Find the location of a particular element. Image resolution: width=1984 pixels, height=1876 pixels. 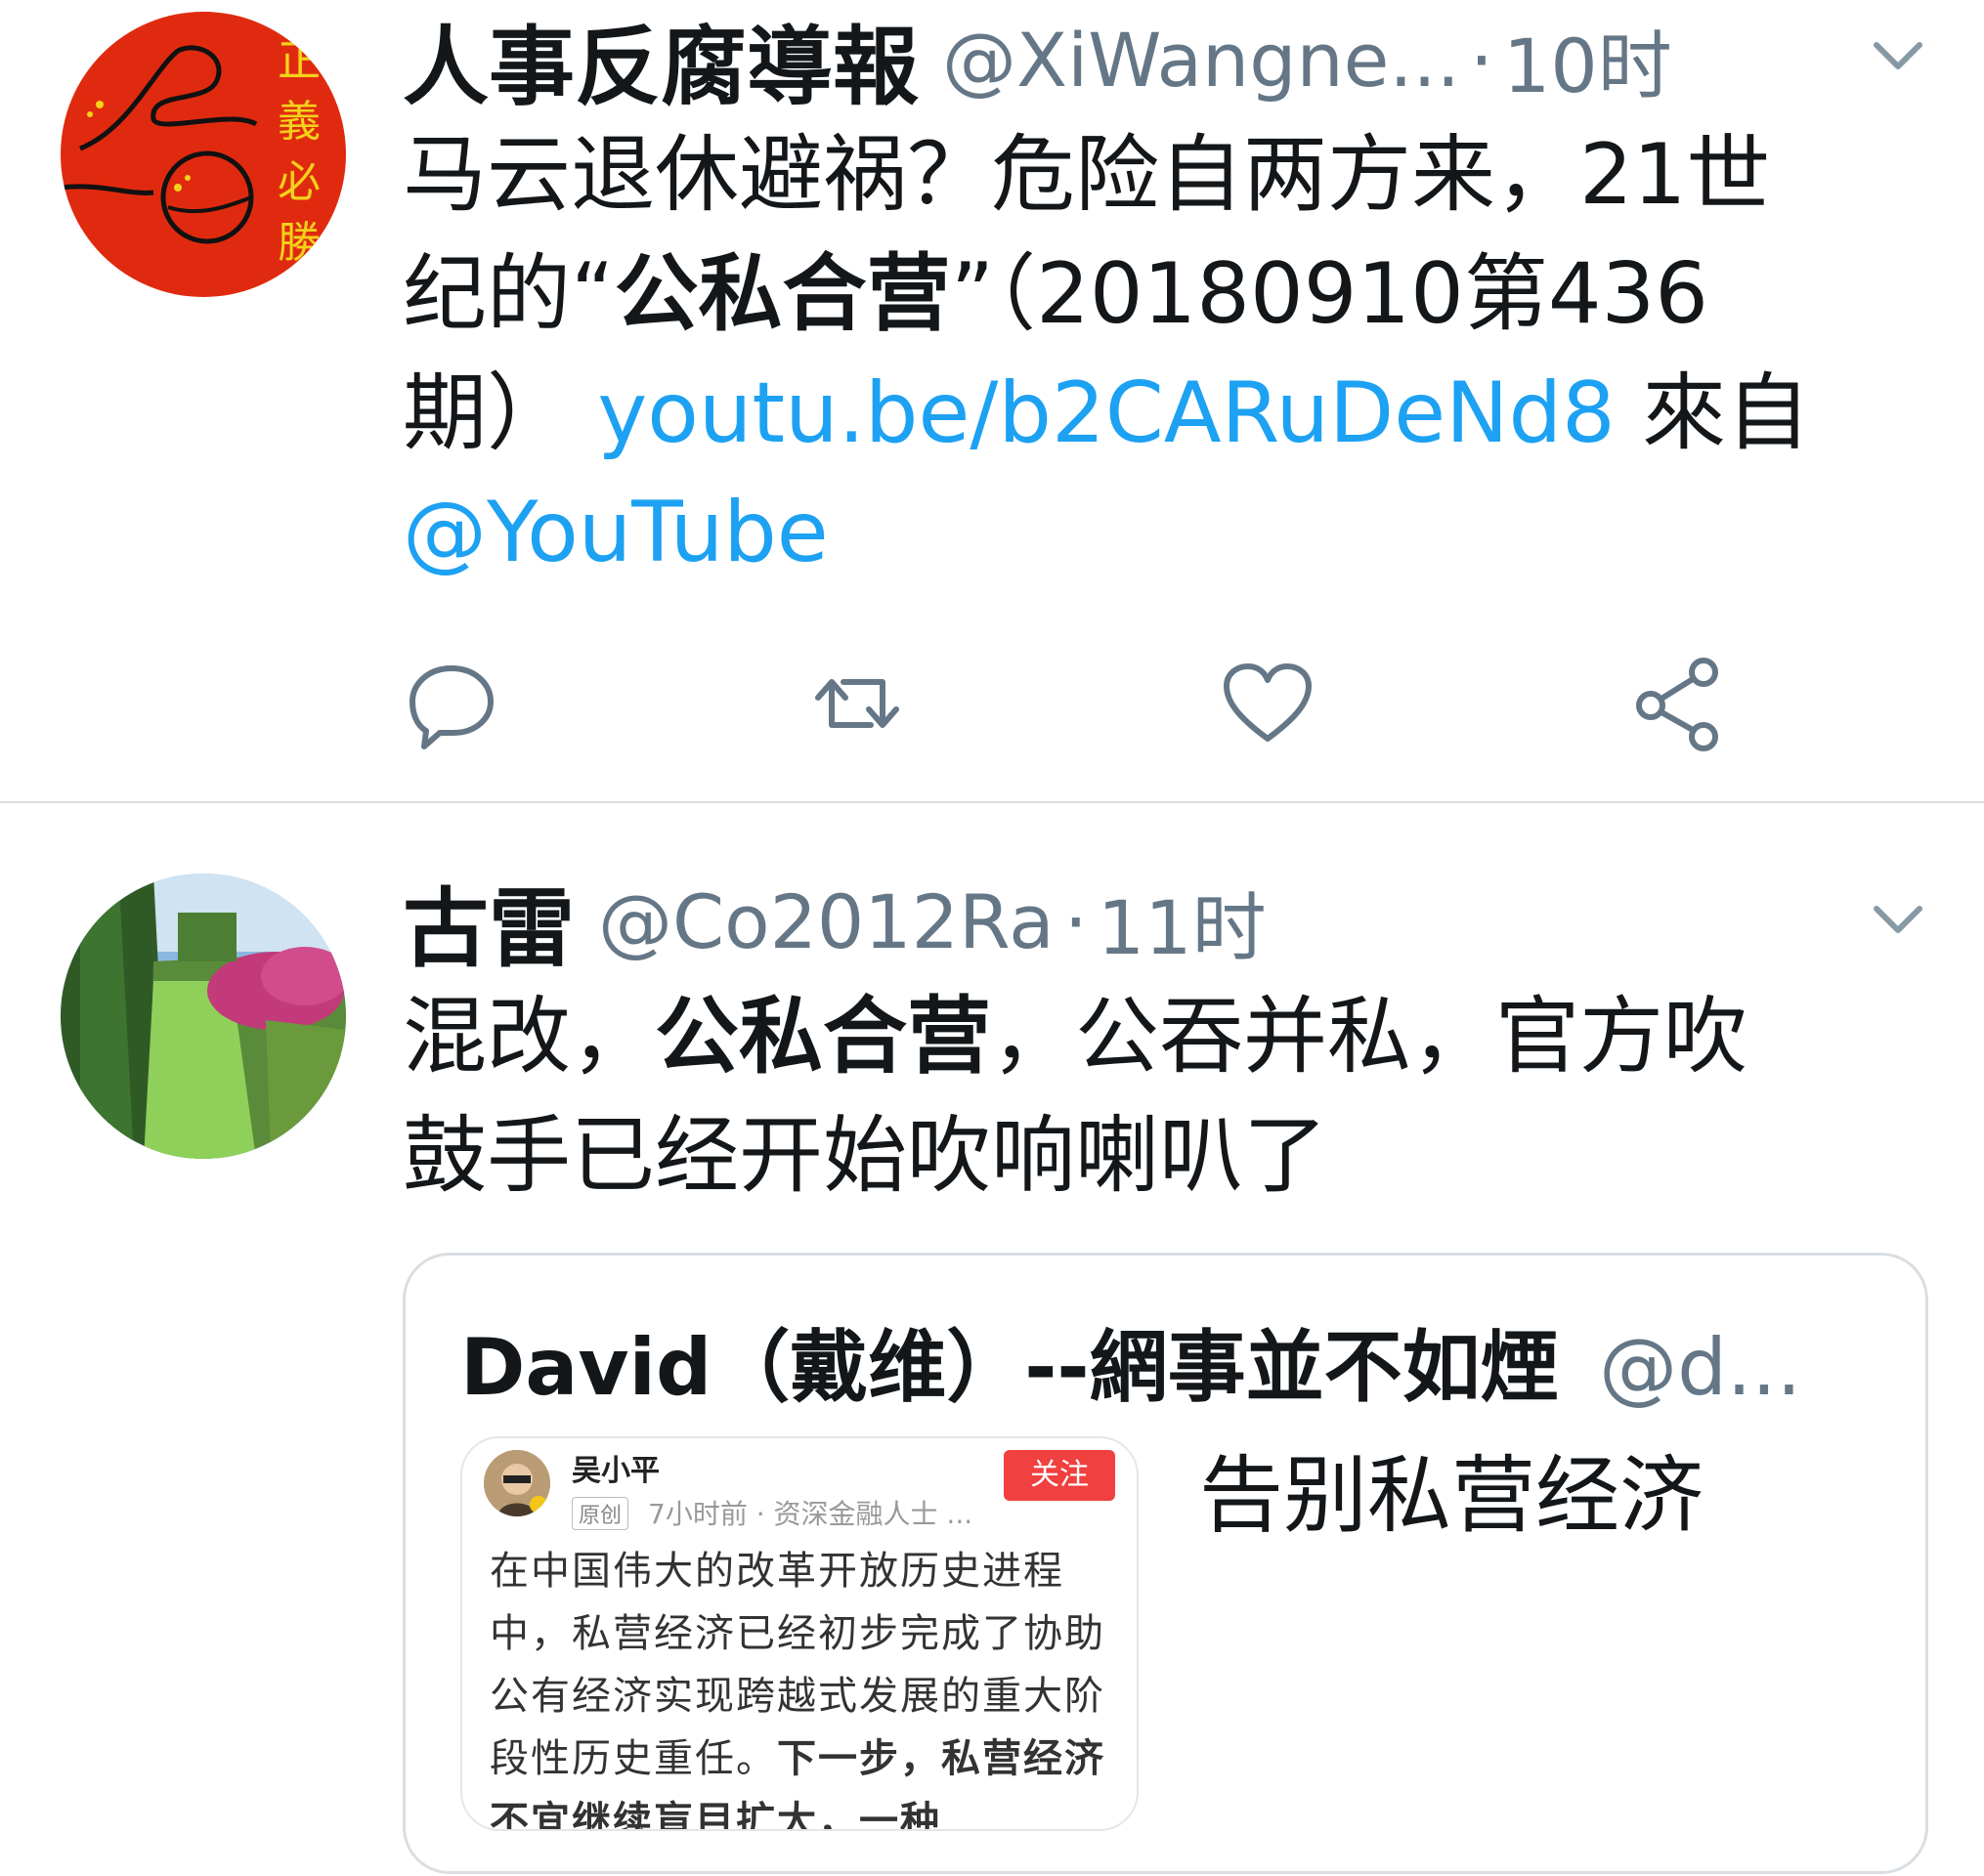

tweet-header: 人事反腐導報 @XiWangne... · 10时 is located at coordinates (1037, 61).